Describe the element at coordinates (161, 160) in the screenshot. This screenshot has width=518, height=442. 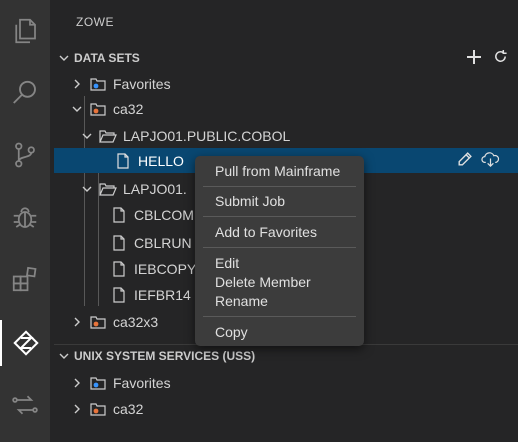
I see `tree-item-label: HELLO` at that location.